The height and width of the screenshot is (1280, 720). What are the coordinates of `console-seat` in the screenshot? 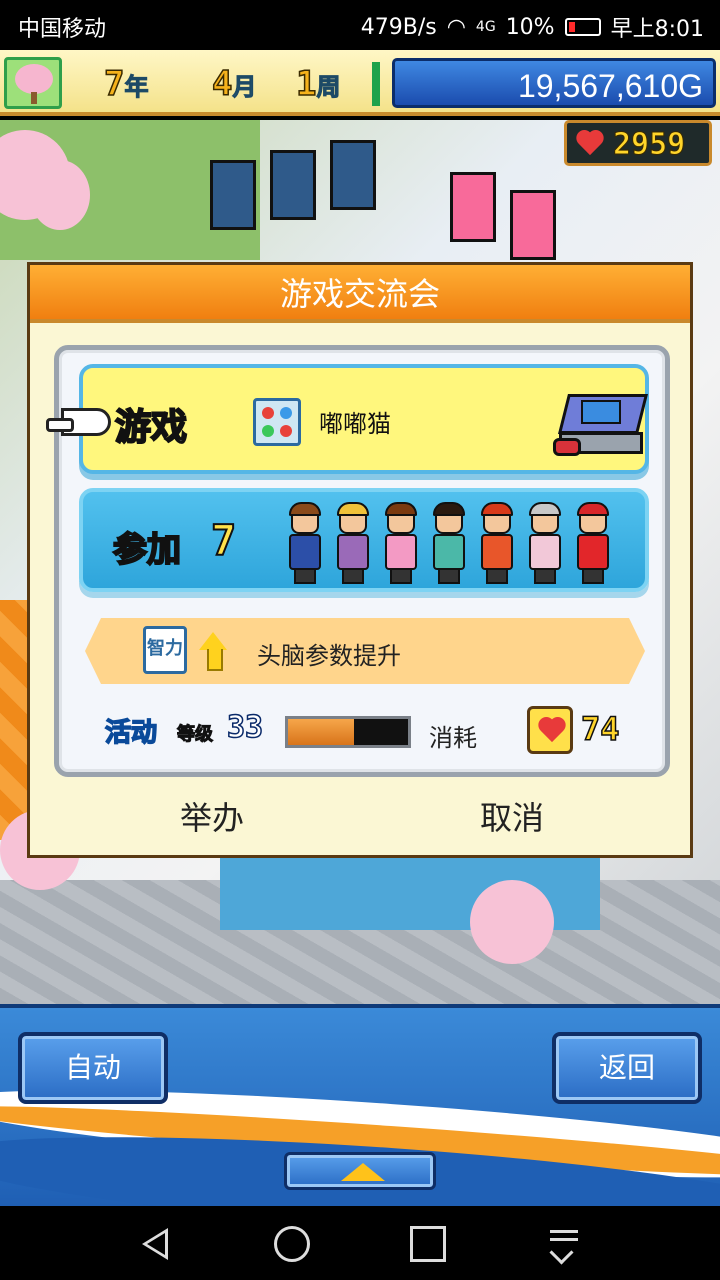 It's located at (567, 447).